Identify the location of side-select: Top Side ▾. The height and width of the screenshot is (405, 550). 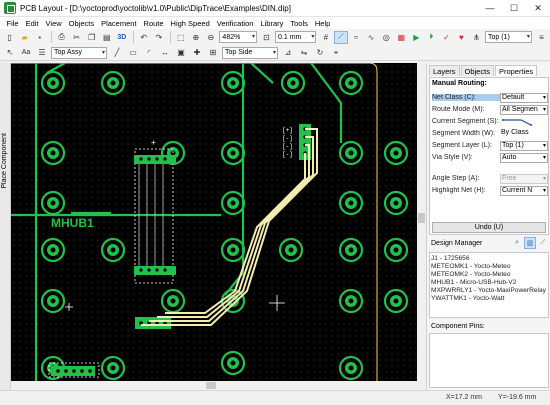
(250, 52).